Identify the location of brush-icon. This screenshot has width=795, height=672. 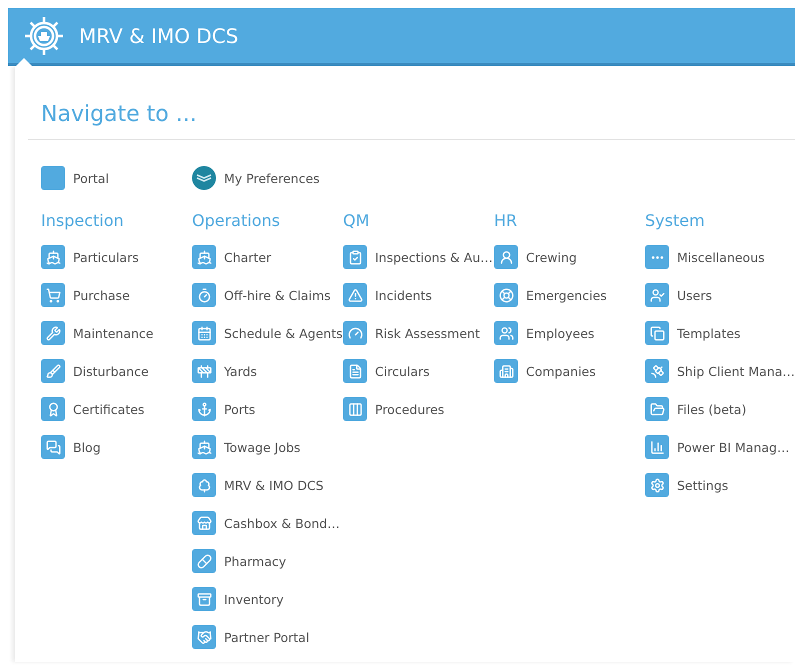
(53, 371).